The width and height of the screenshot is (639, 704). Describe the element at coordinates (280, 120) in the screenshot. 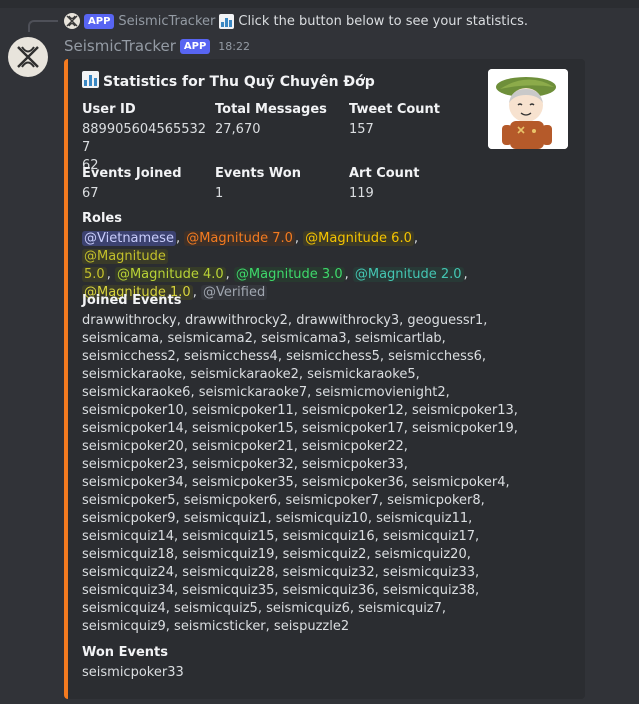

I see `field-total-messages: Total Messages 27,670` at that location.